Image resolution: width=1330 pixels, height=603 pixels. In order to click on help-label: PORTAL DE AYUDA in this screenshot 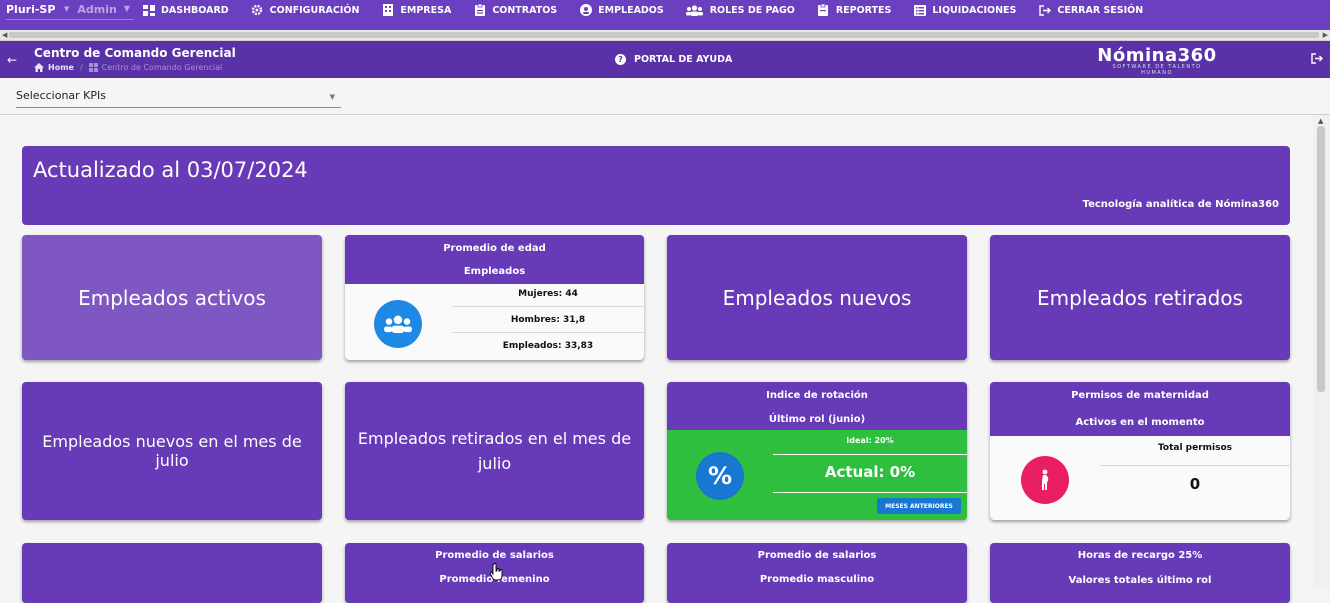, I will do `click(683, 59)`.